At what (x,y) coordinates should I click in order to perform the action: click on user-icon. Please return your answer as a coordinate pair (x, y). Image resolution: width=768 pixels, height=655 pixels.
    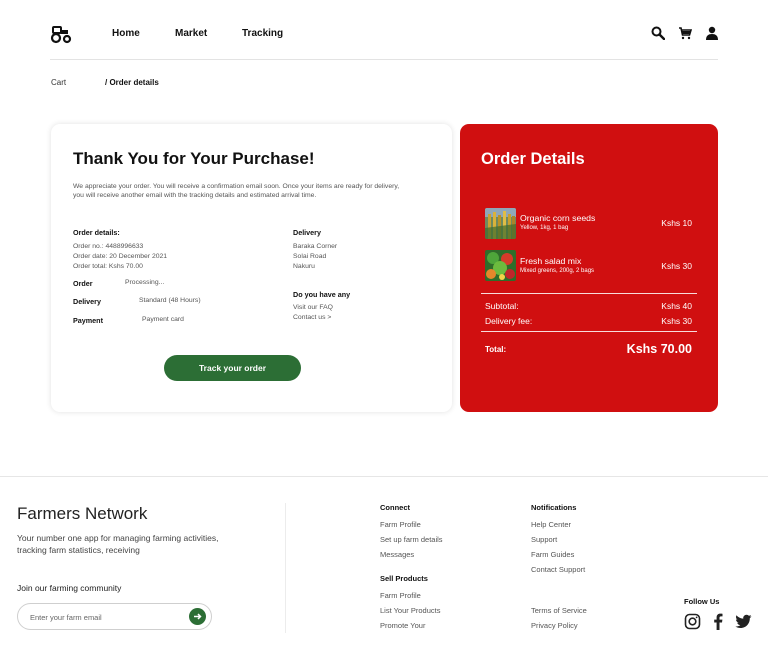
    Looking at the image, I should click on (712, 33).